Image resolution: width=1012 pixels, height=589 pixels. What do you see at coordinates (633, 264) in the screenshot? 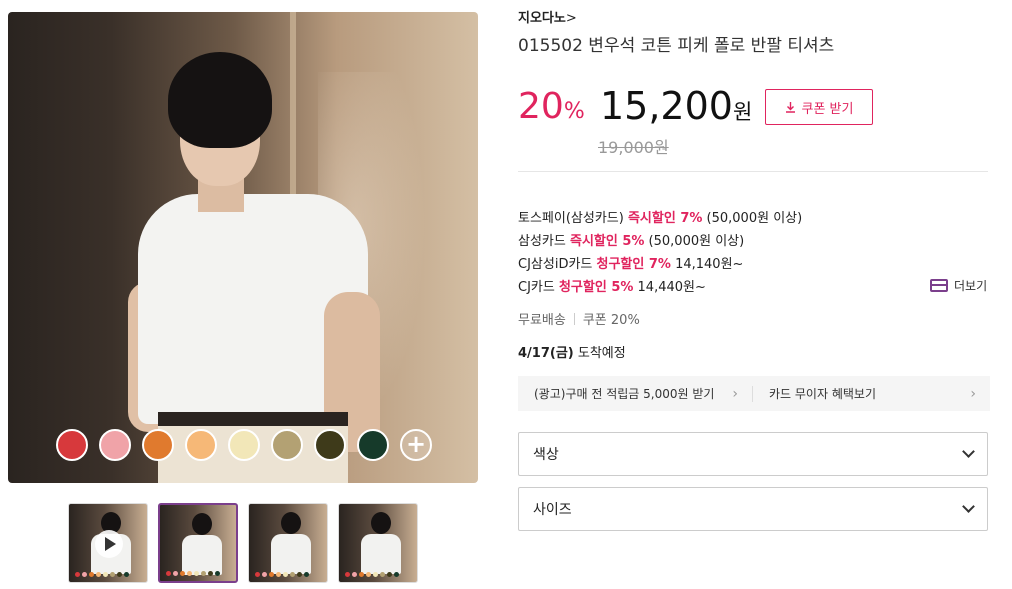
I see `benefit-highlight: 청구할인 7%` at bounding box center [633, 264].